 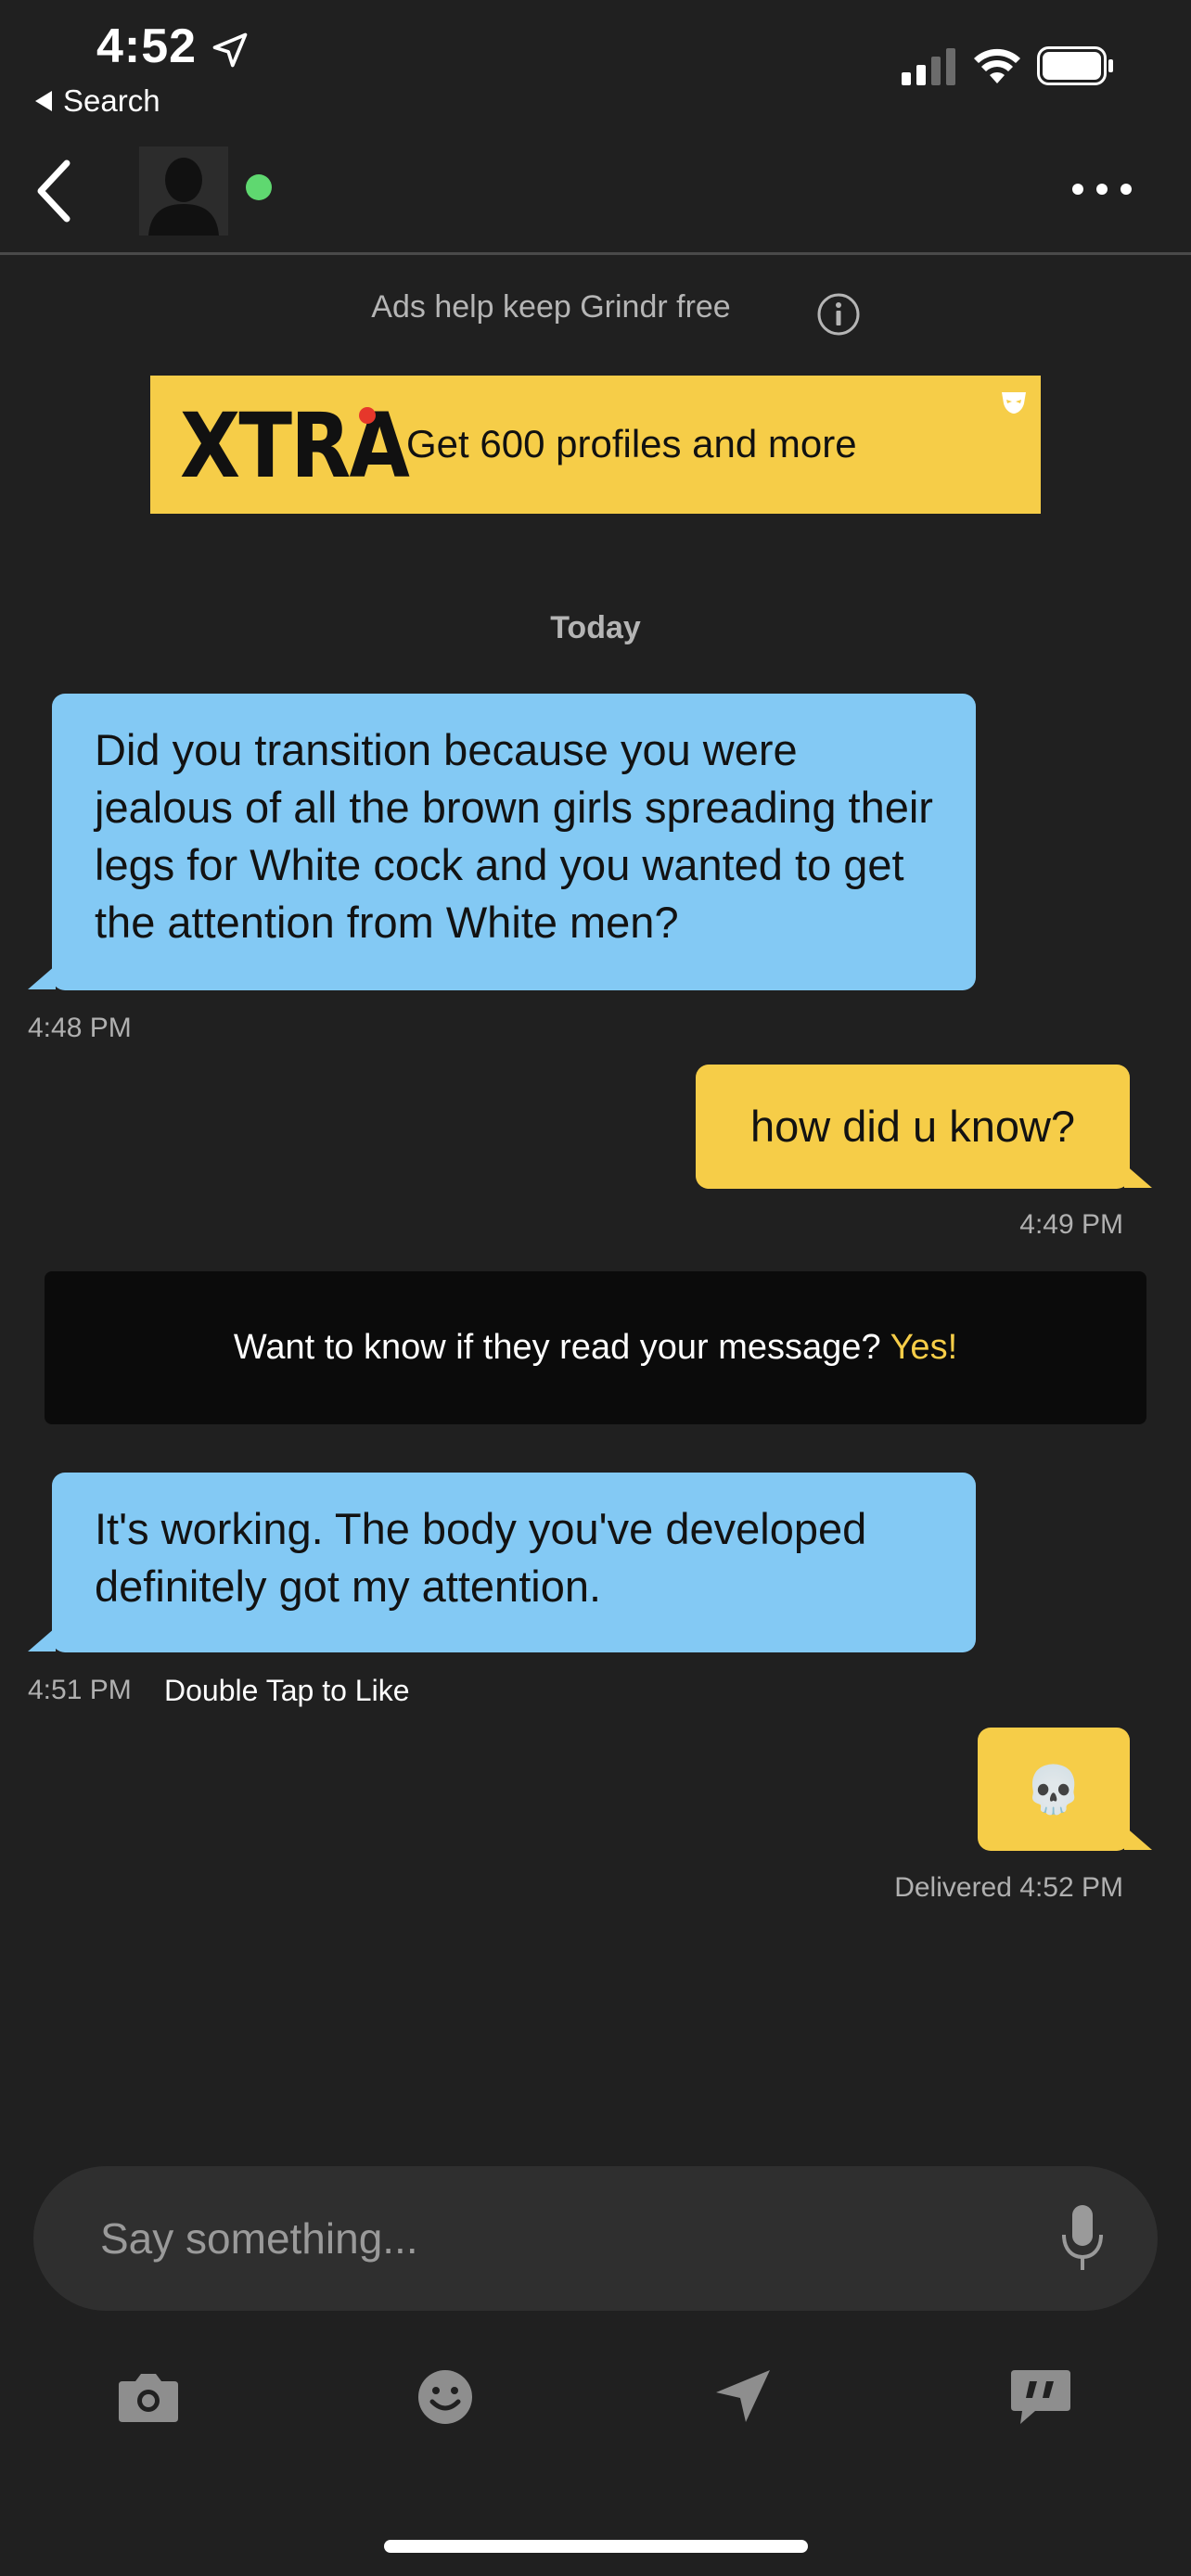 What do you see at coordinates (595, 628) in the screenshot?
I see `date-divider: Today` at bounding box center [595, 628].